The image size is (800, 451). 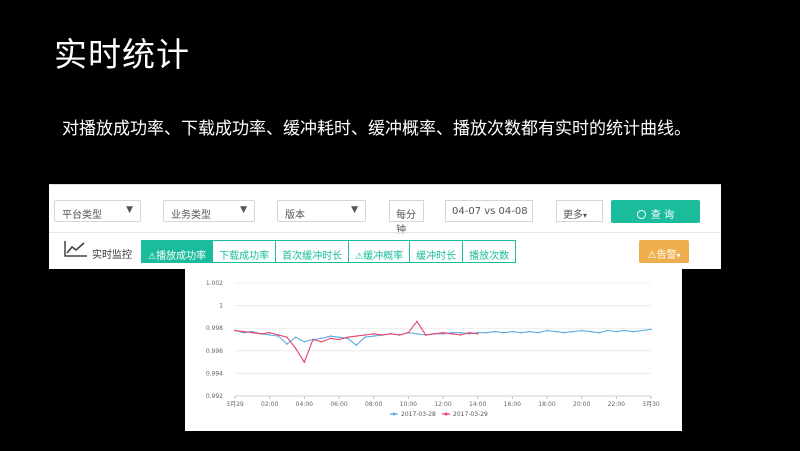 What do you see at coordinates (489, 211) in the screenshot?
I see `date-compare-input: 04-07 vs 04-08` at bounding box center [489, 211].